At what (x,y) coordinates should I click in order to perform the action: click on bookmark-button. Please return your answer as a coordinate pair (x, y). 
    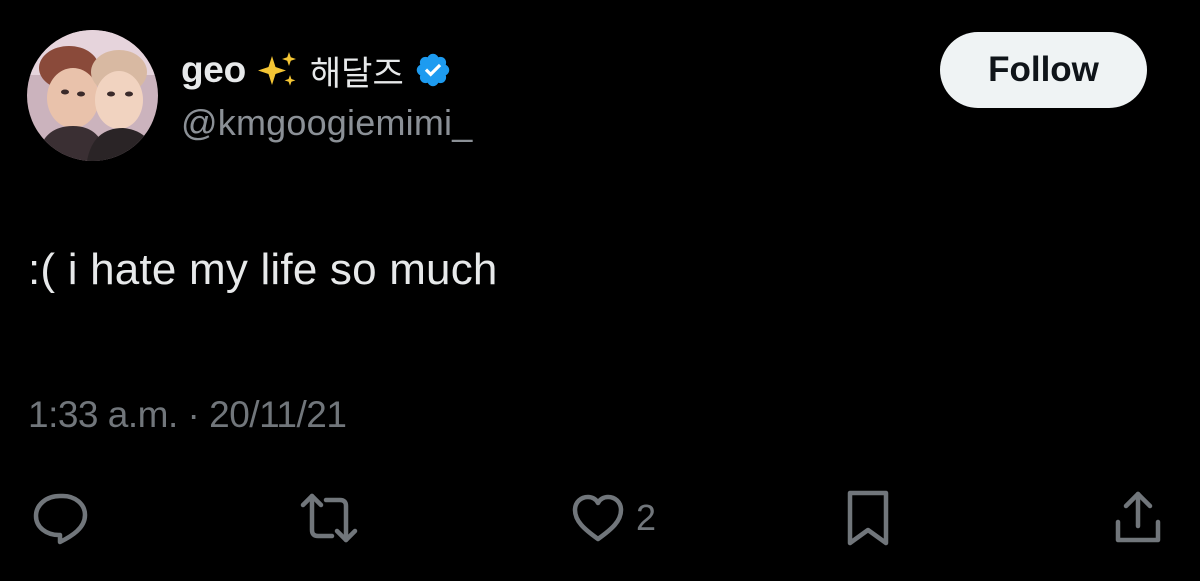
    Looking at the image, I should click on (868, 518).